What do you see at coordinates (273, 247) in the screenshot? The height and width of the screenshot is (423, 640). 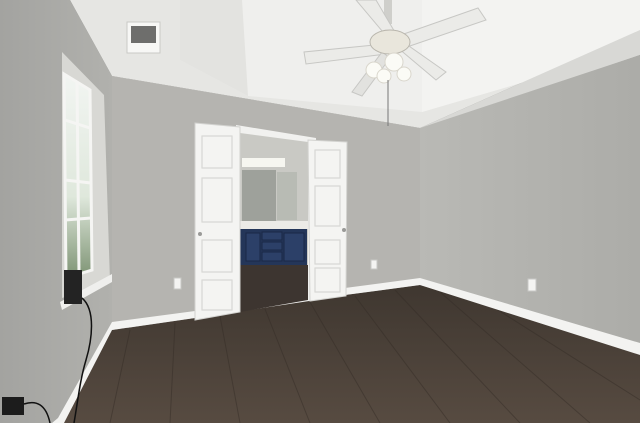 I see `vanity-cabinet` at bounding box center [273, 247].